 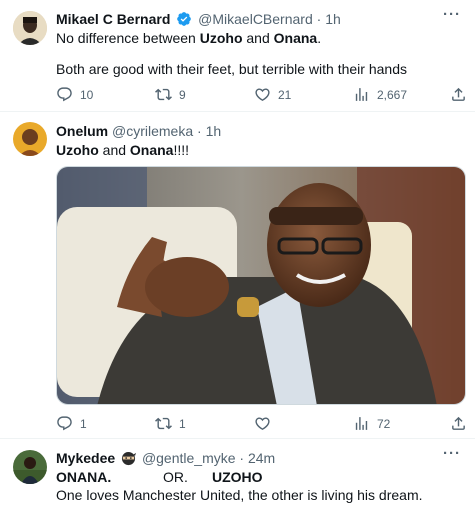 What do you see at coordinates (371, 423) in the screenshot?
I see `views-button: 72` at bounding box center [371, 423].